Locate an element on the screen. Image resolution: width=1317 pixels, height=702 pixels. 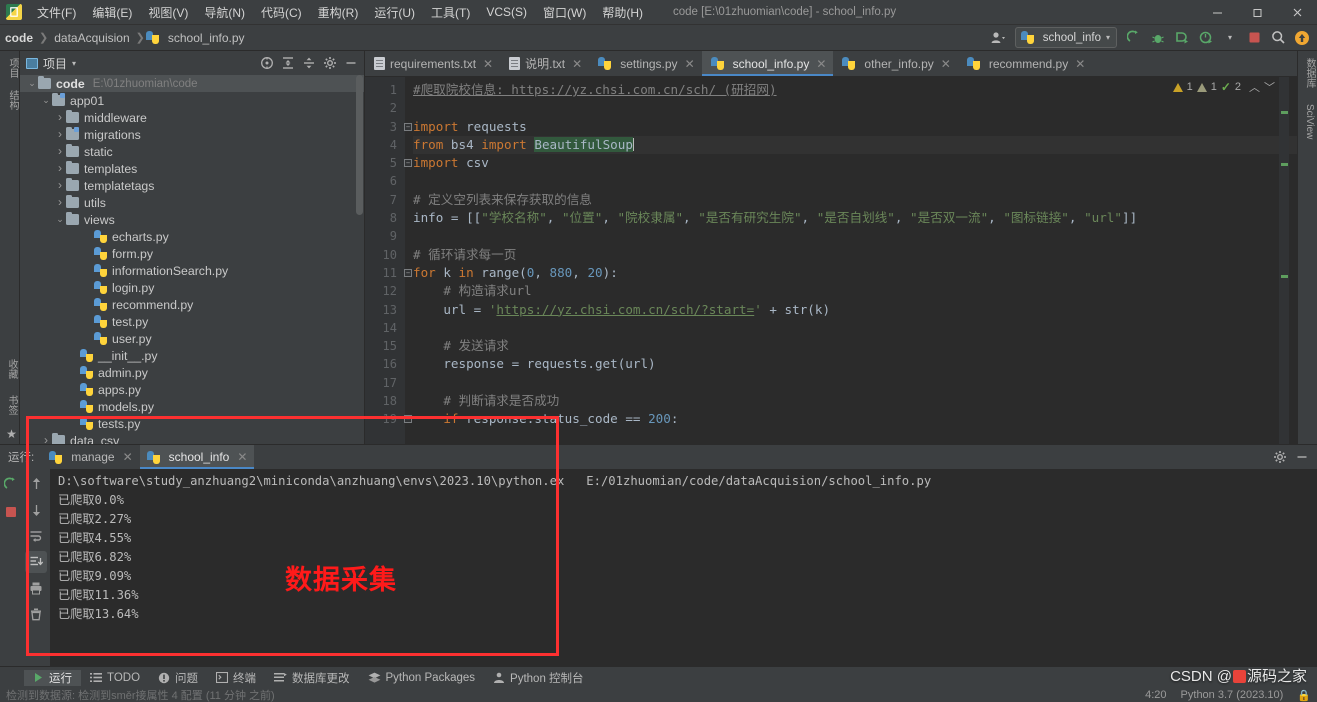
print-icon is located at coordinates (36, 588).